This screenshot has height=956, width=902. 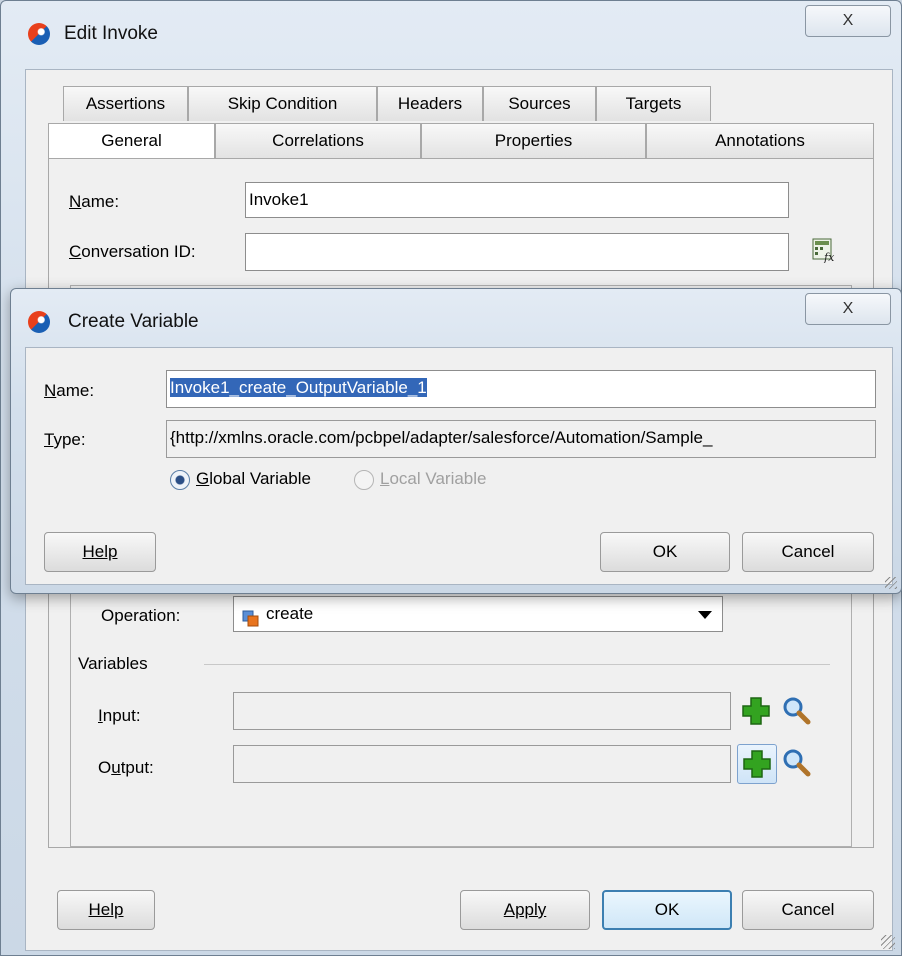 I want to click on variable-help-button: Help, so click(x=100, y=552).